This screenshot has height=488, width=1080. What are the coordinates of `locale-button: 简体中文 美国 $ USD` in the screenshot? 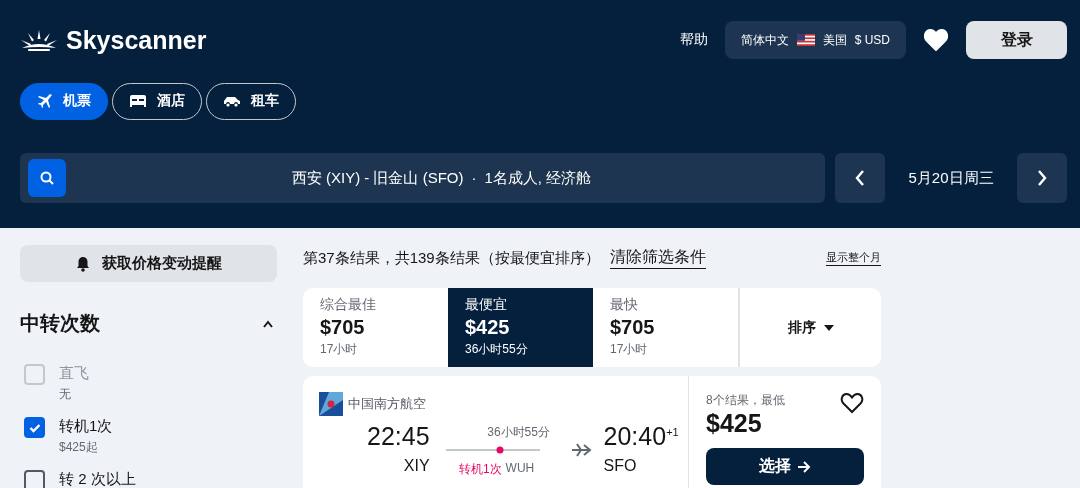 It's located at (815, 40).